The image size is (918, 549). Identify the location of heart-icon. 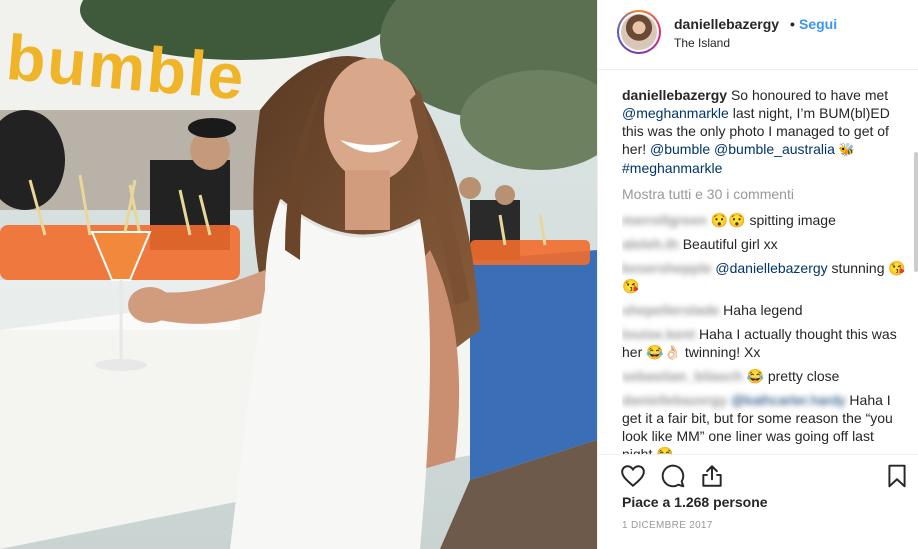
(633, 476).